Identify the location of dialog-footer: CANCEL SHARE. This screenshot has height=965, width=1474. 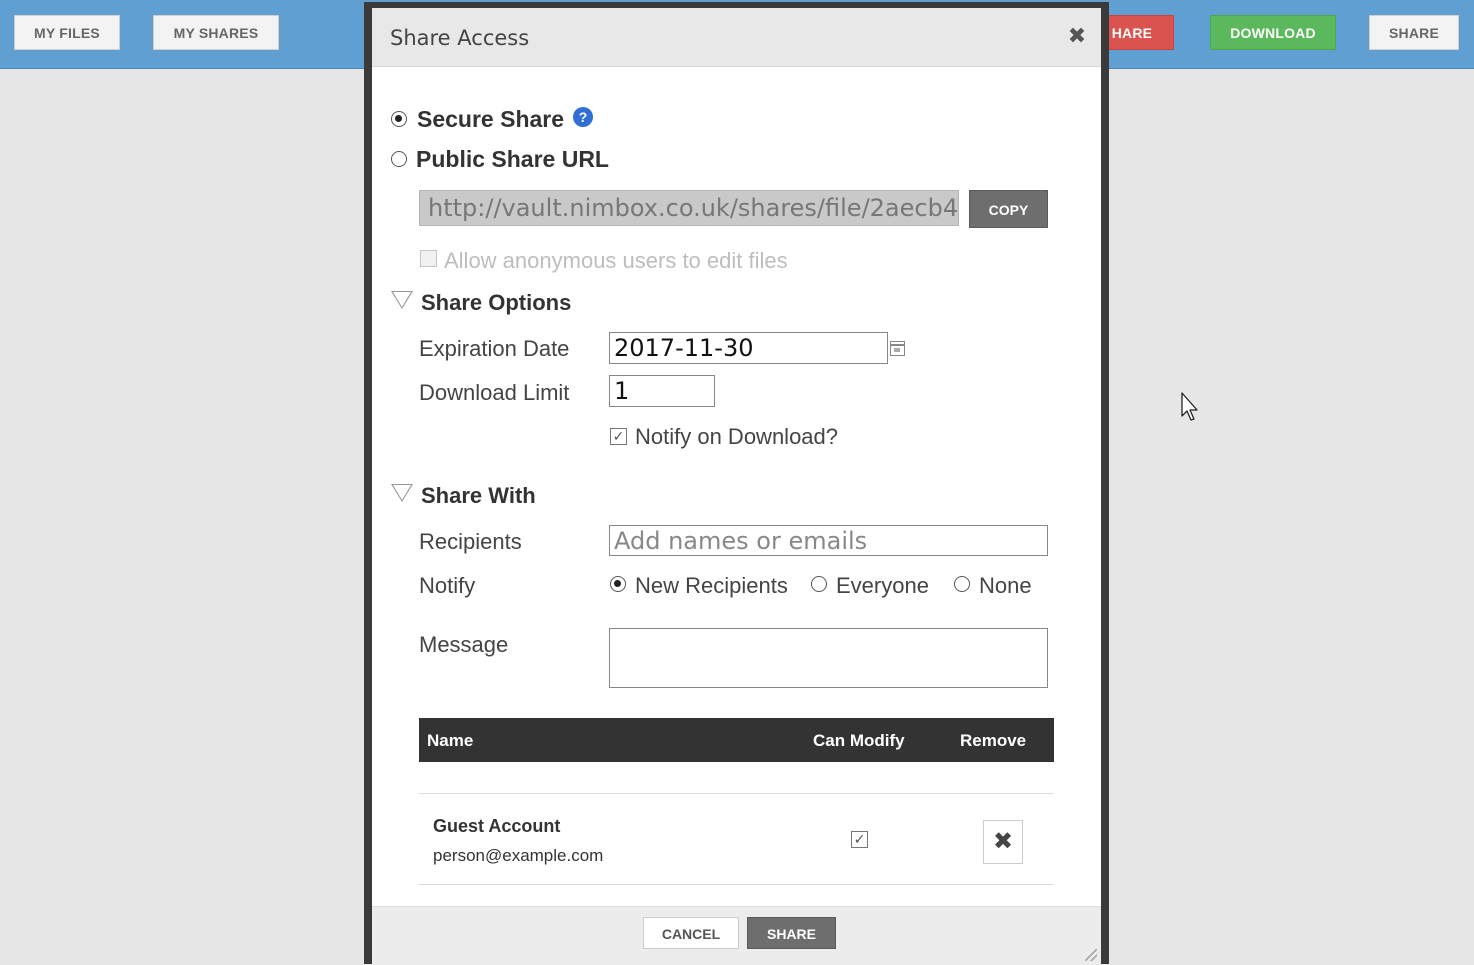
(736, 935).